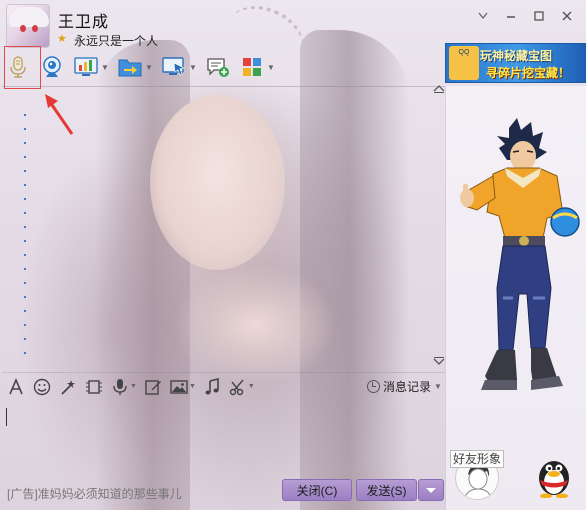 The image size is (586, 510). Describe the element at coordinates (439, 362) in the screenshot. I see `scroll-down-icon` at that location.